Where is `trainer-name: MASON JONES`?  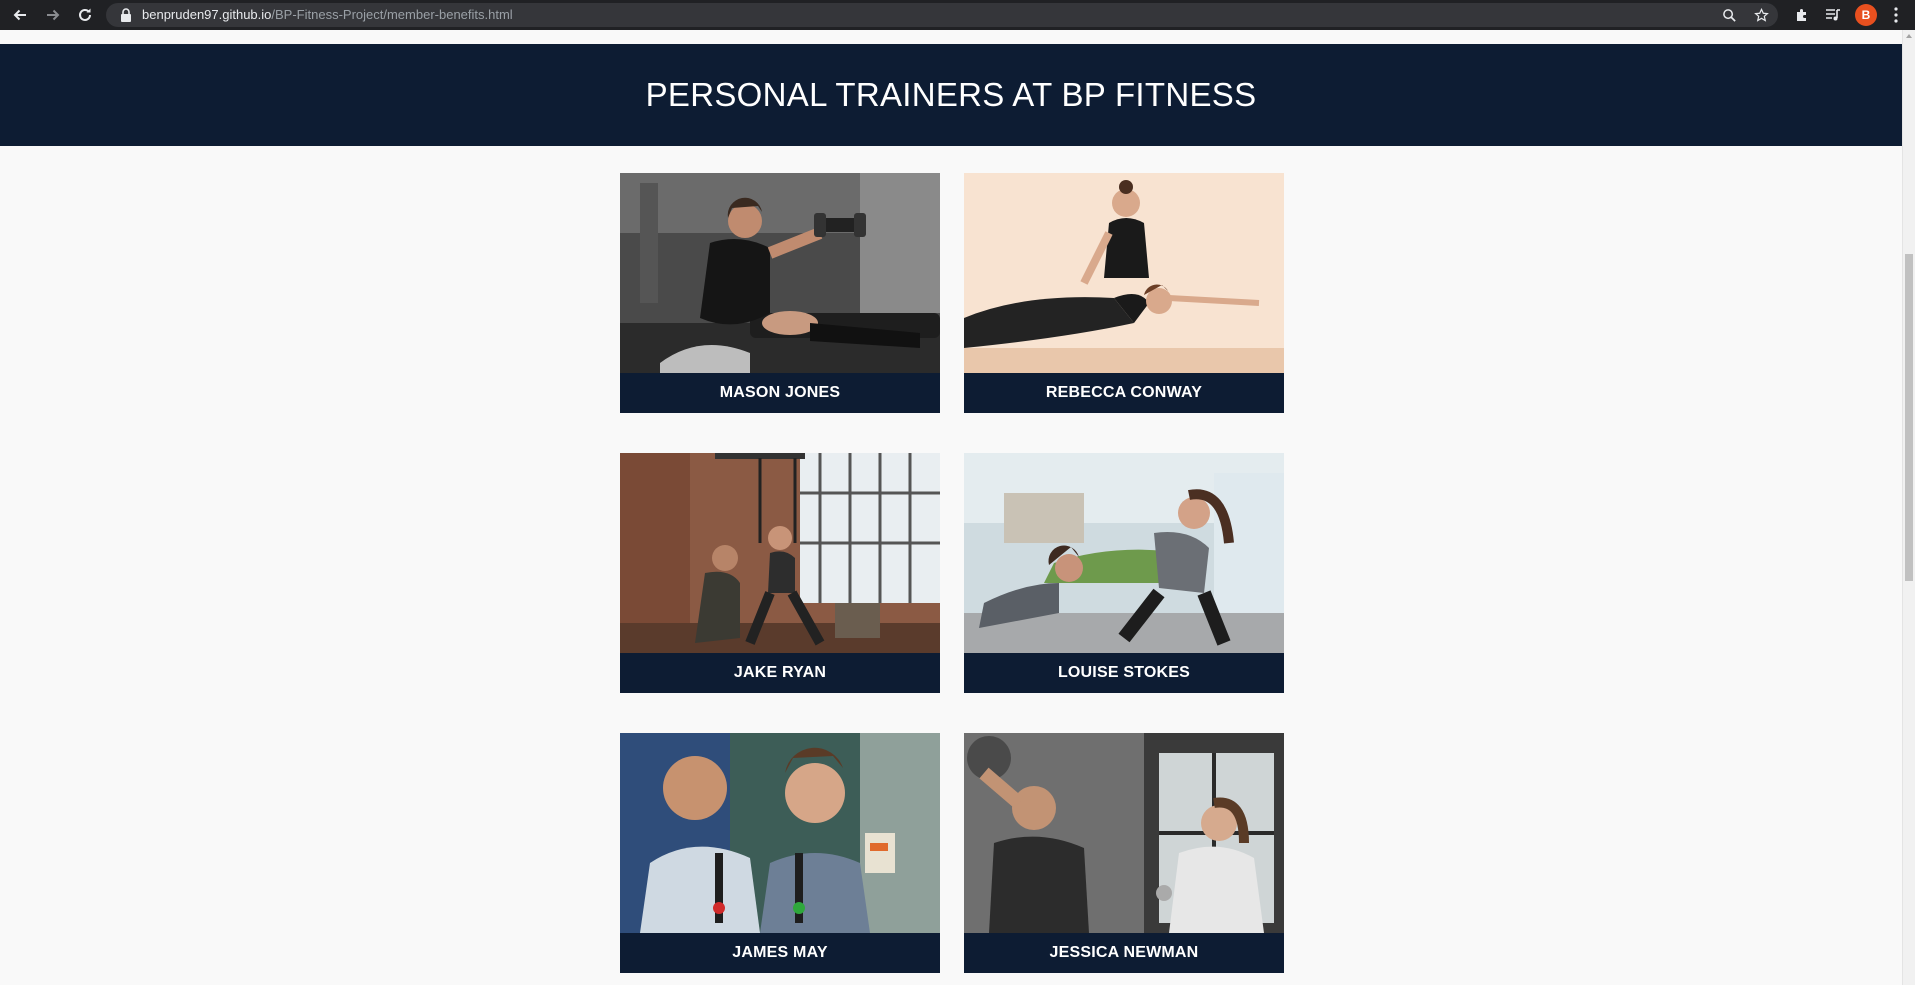
trainer-name: MASON JONES is located at coordinates (780, 392).